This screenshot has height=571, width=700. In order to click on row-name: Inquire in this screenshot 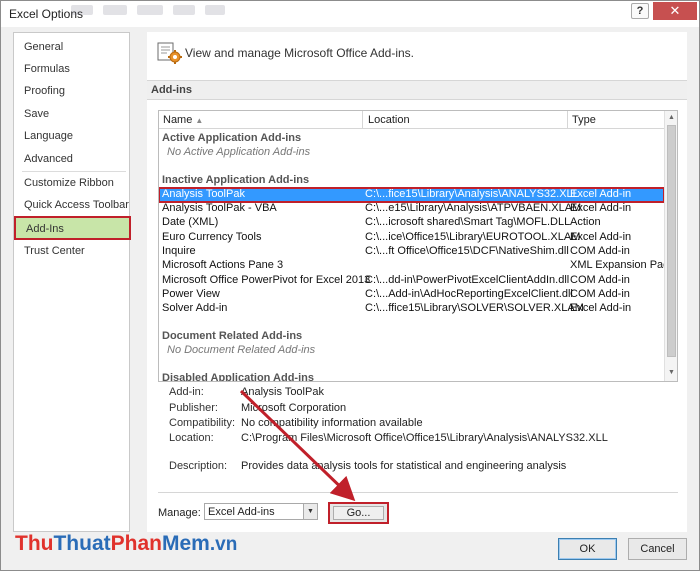, I will do `click(179, 251)`.